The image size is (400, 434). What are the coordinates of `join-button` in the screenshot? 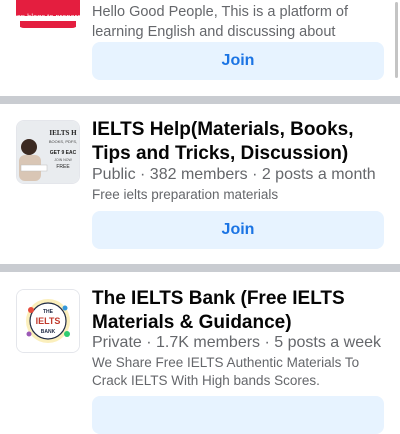 It's located at (238, 415).